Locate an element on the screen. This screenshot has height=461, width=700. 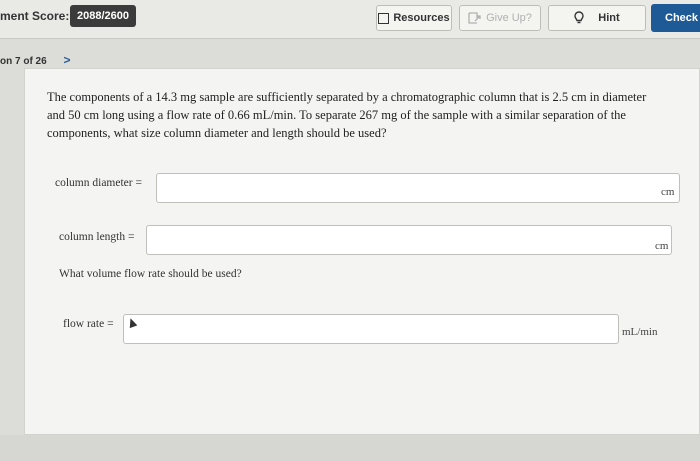
lightbulb-icon is located at coordinates (579, 17).